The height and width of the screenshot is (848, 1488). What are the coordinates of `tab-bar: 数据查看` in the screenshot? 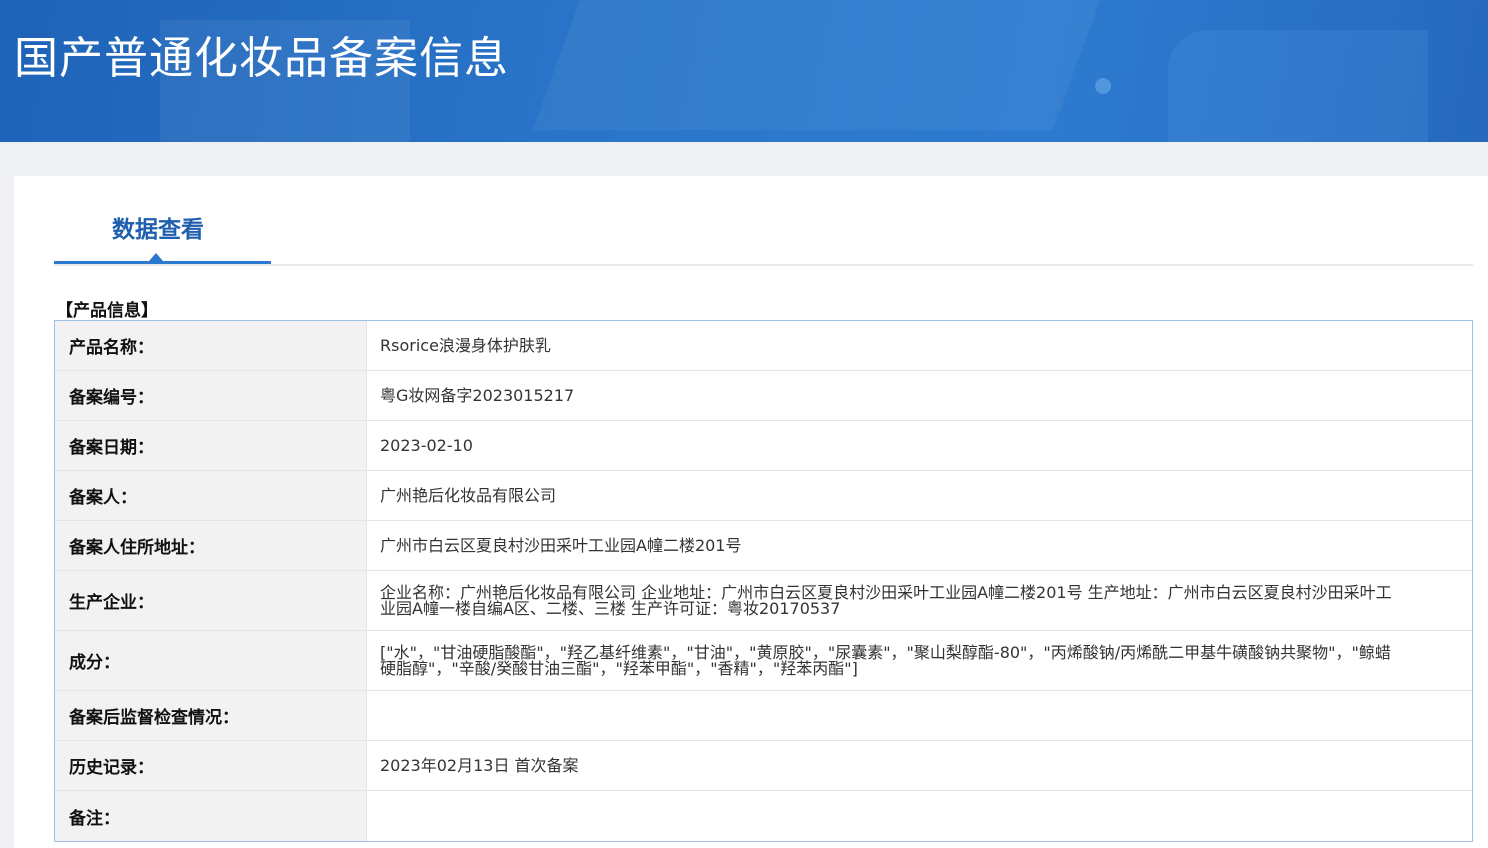 It's located at (763, 221).